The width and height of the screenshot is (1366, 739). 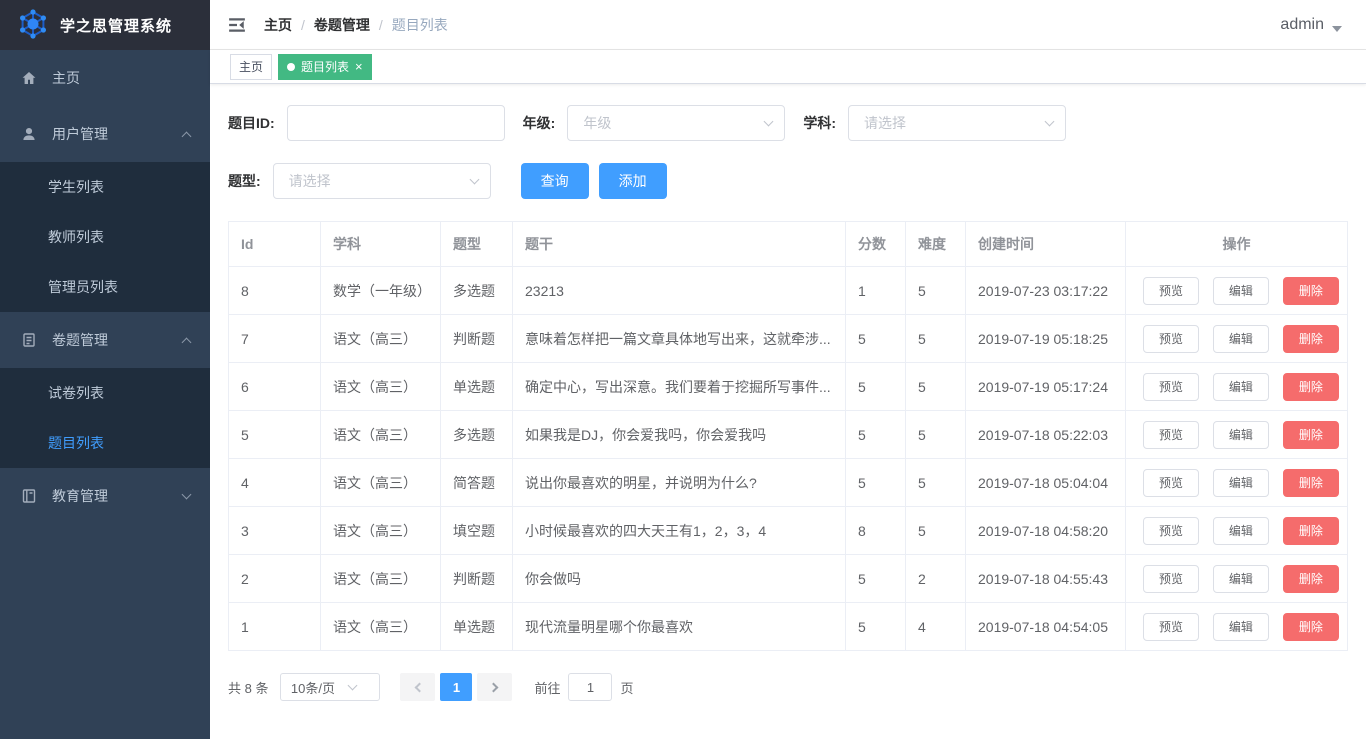 I want to click on next-page-button, so click(x=495, y=687).